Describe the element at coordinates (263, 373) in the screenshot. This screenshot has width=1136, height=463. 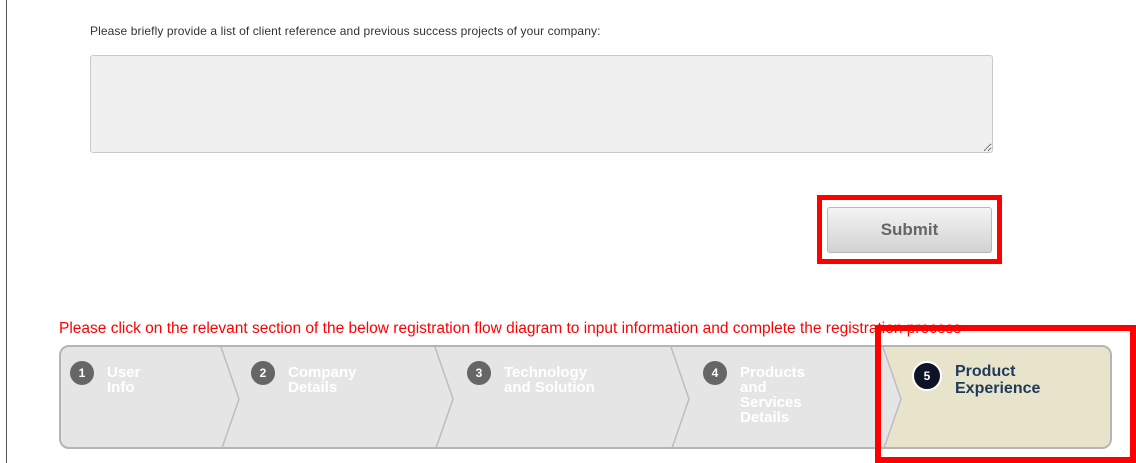
I see `step-number-badge: 2` at that location.